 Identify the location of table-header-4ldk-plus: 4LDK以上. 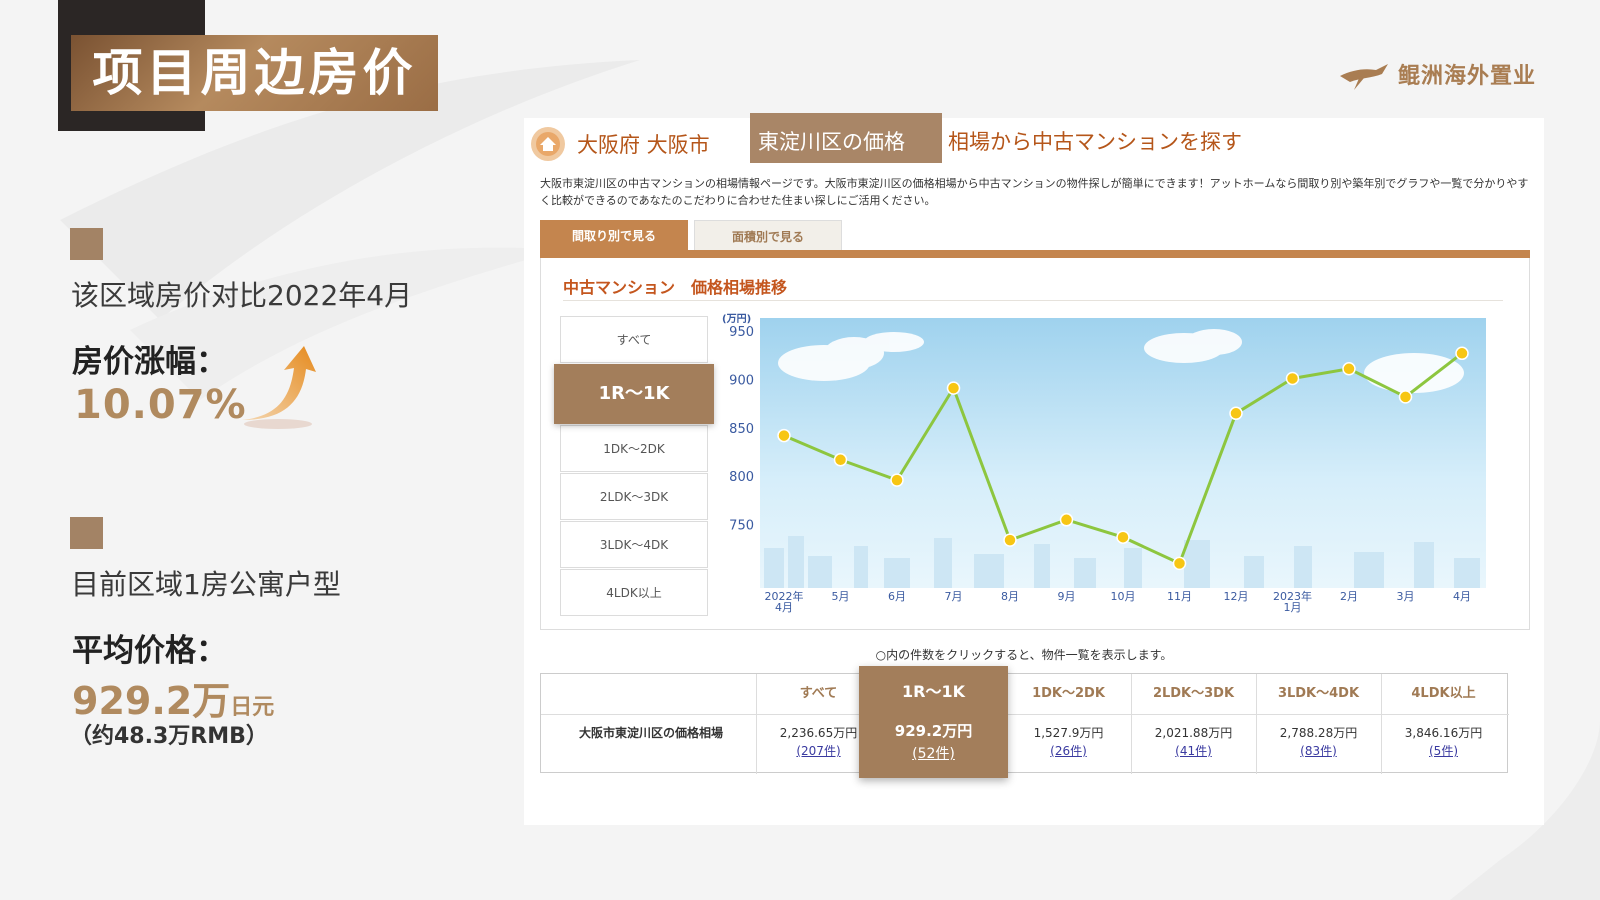
(1443, 693).